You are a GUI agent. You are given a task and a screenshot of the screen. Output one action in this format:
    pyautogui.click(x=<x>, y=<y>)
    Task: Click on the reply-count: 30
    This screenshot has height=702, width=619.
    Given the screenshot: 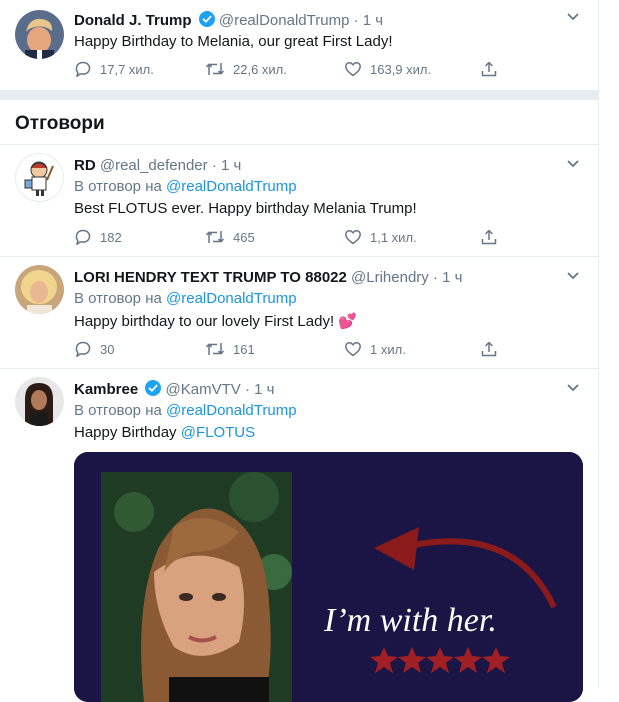 What is the action you would take?
    pyautogui.click(x=107, y=349)
    